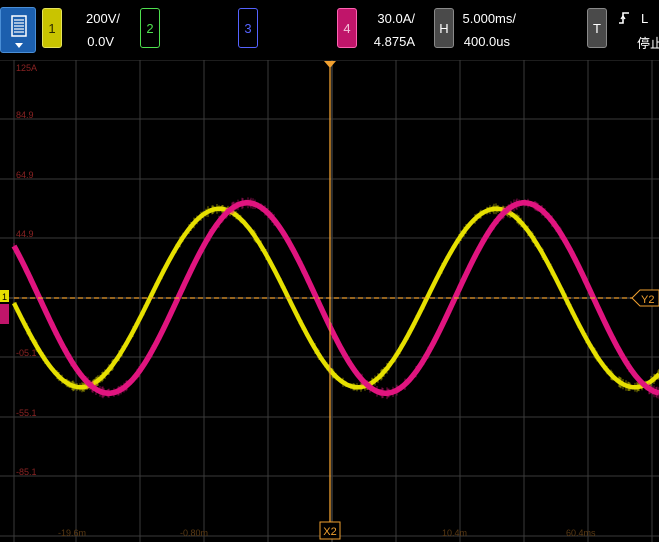 The image size is (659, 542). What do you see at coordinates (25, 115) in the screenshot?
I see `y-label-2: 84.9` at bounding box center [25, 115].